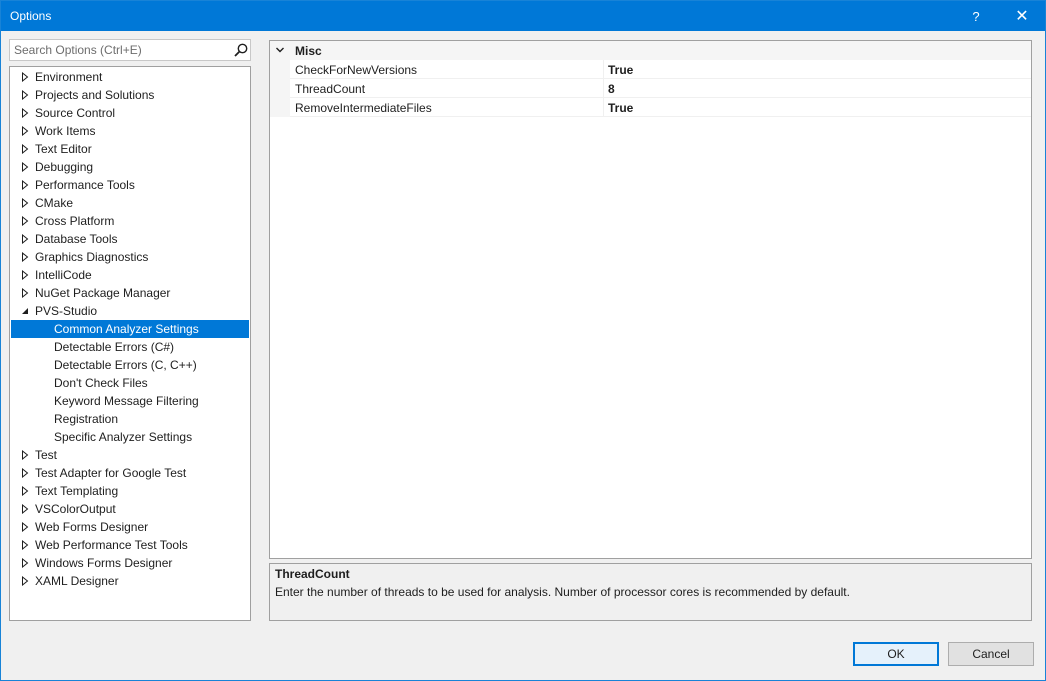  I want to click on tree-item-label: Don't Check Files, so click(101, 383).